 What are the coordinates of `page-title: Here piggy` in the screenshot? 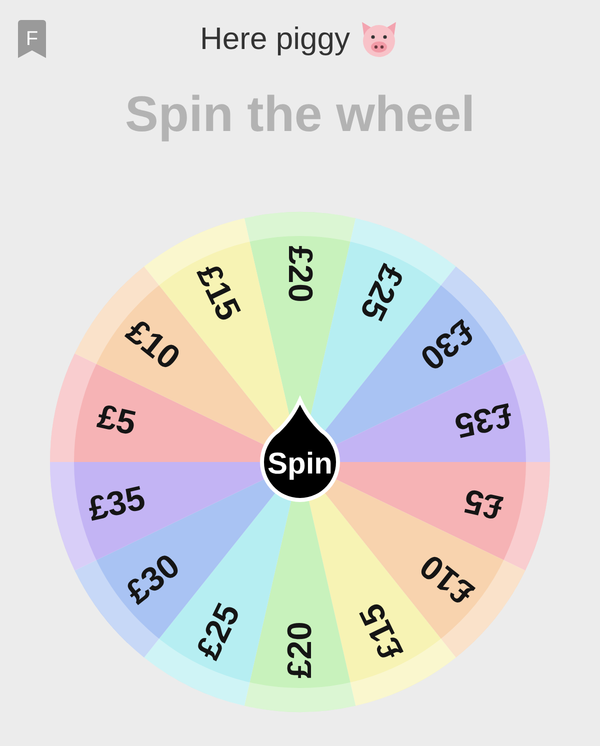 It's located at (275, 39).